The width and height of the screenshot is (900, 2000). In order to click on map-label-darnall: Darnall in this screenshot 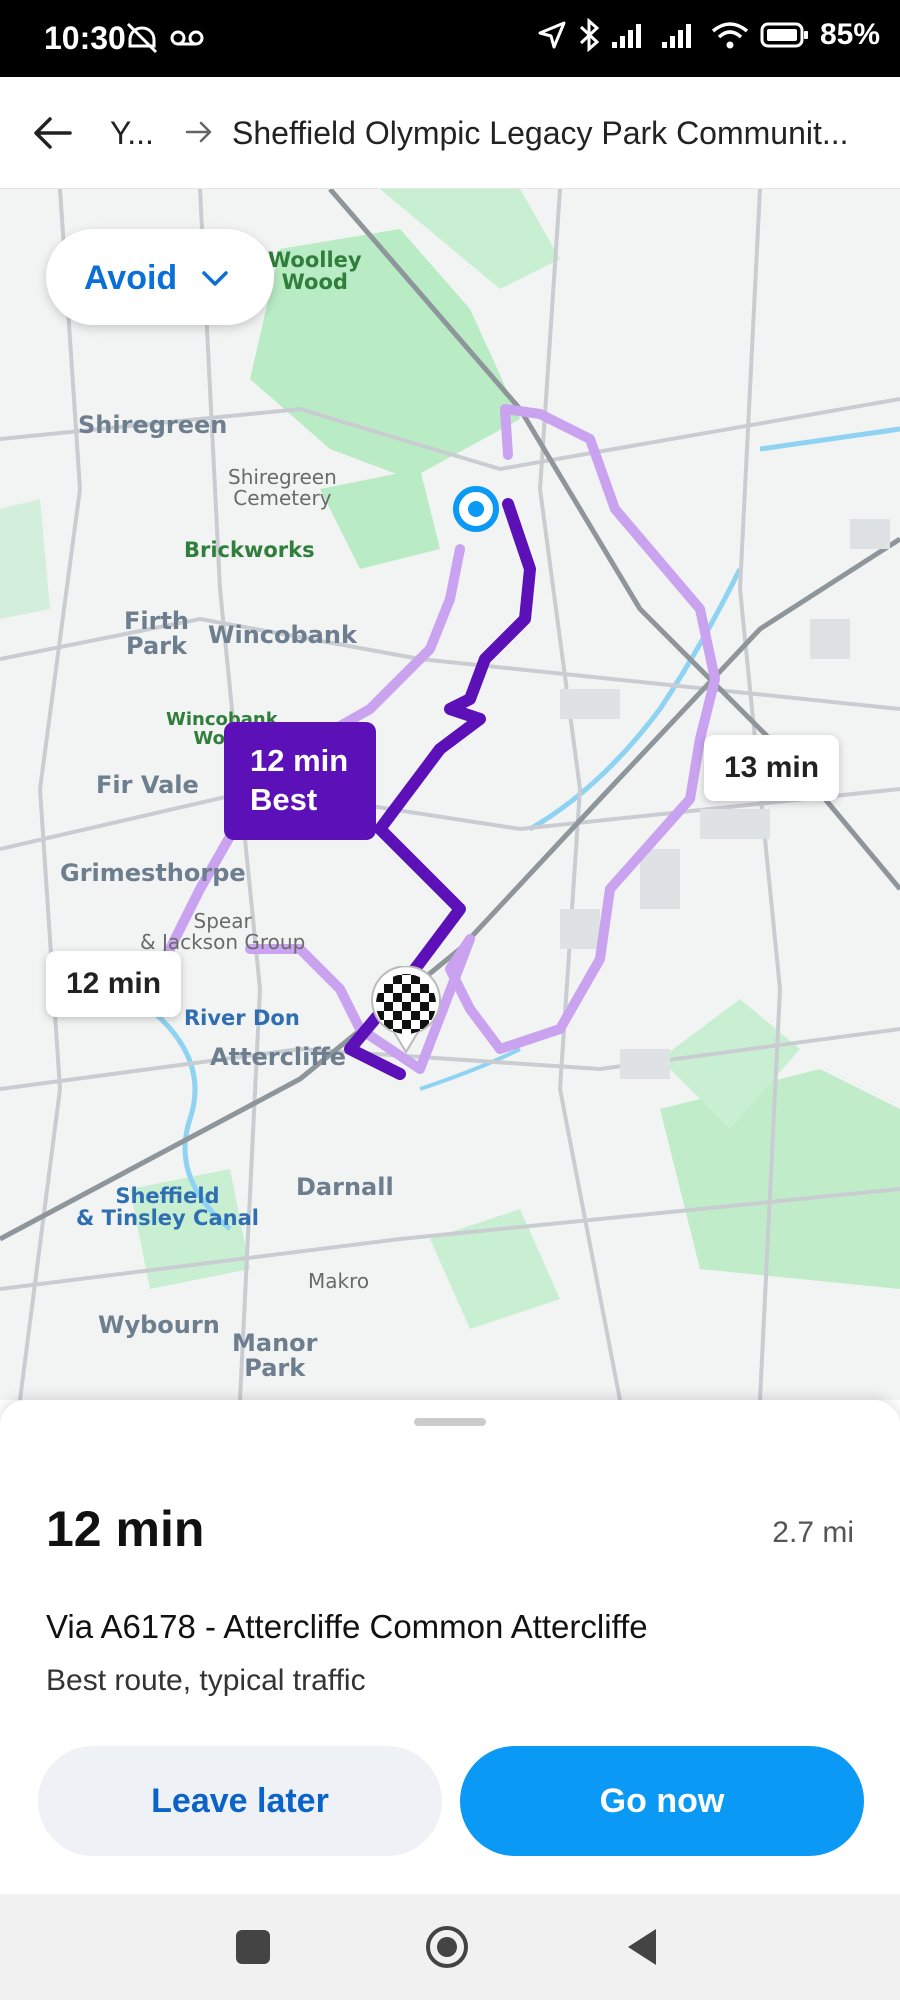, I will do `click(345, 1187)`.